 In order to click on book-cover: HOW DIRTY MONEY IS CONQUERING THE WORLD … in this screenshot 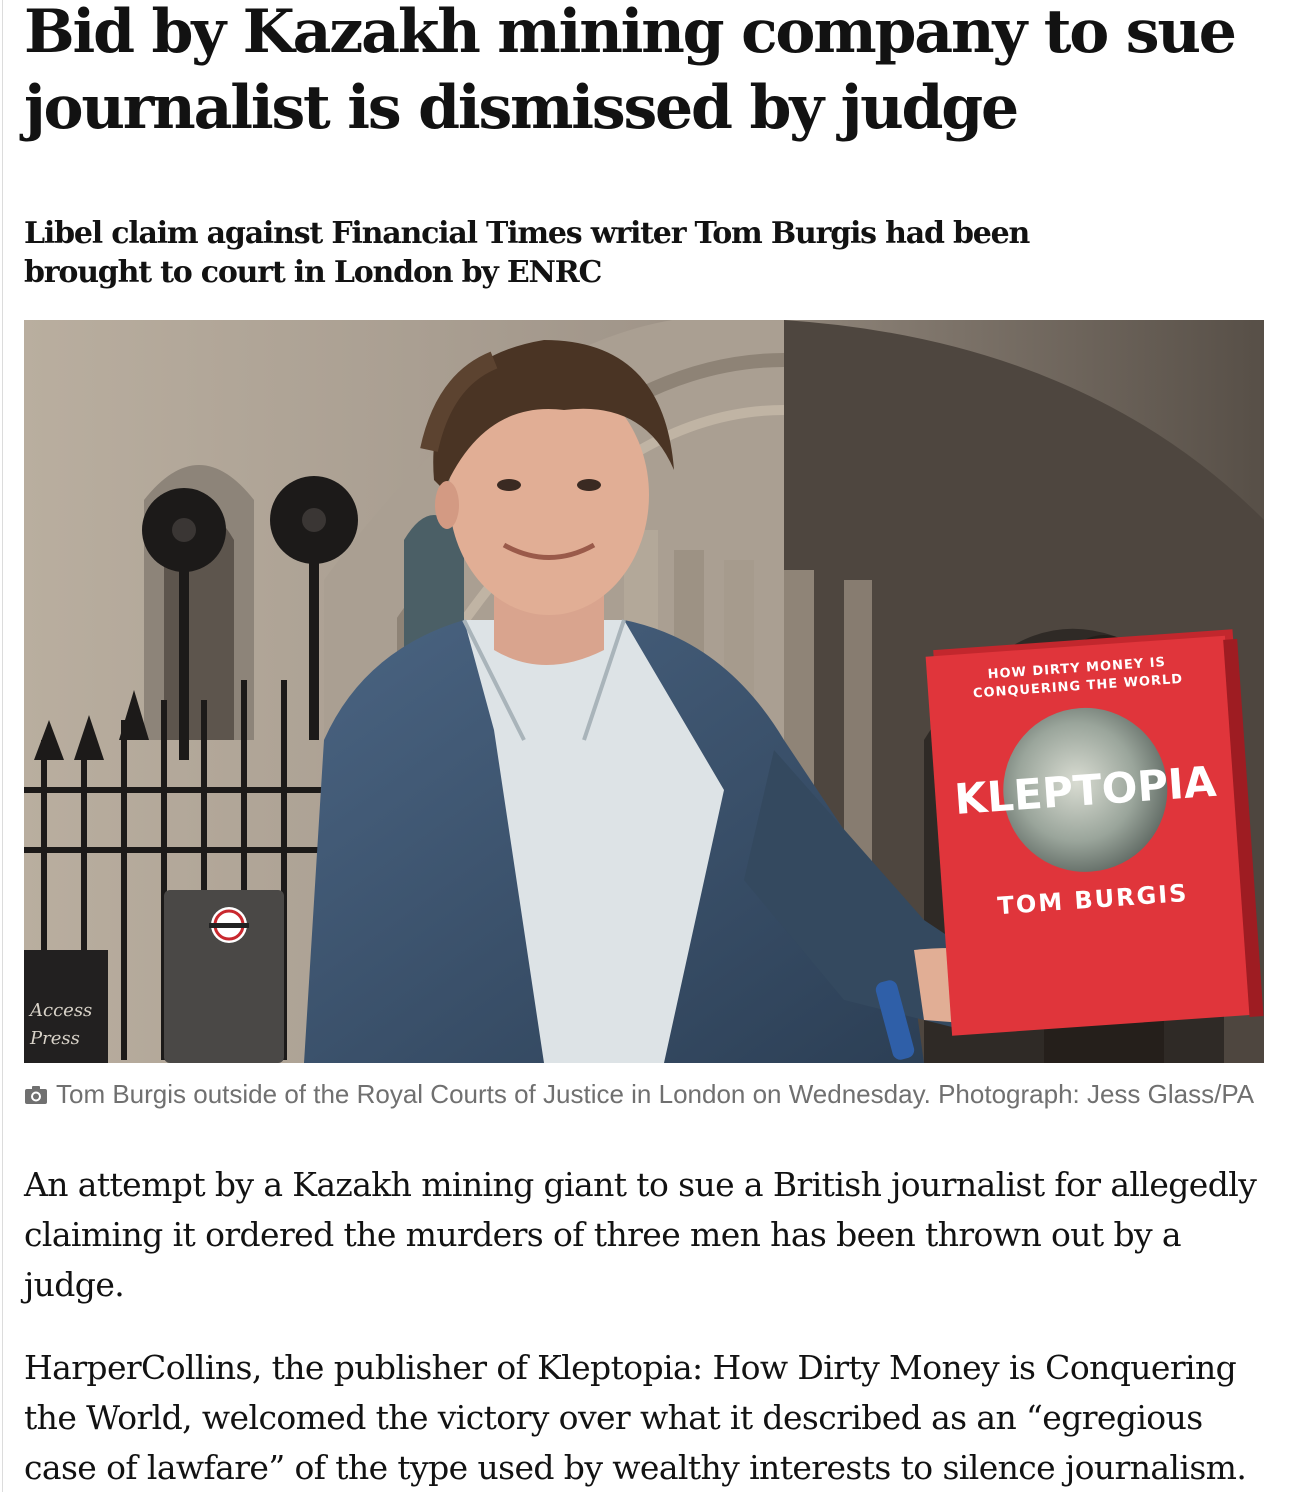, I will do `click(1094, 832)`.